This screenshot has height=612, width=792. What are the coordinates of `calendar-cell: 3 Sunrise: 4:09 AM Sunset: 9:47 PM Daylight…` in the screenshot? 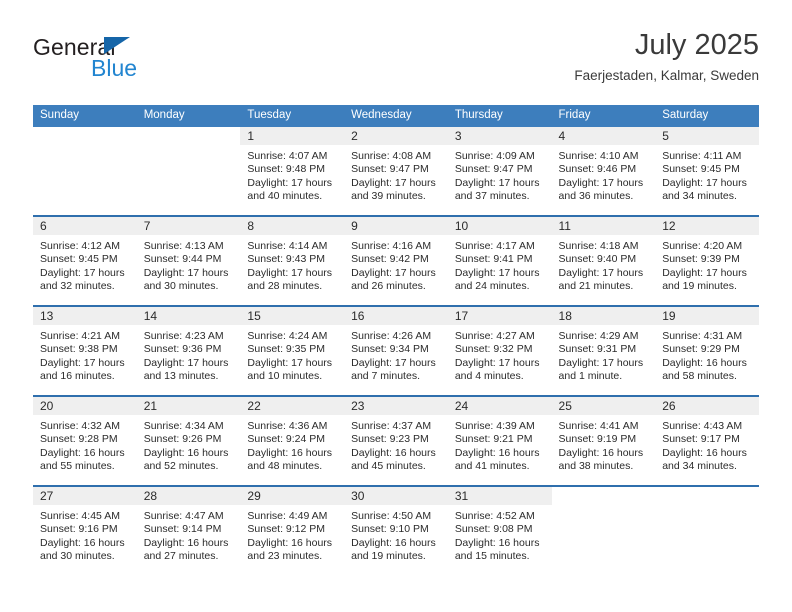 It's located at (499, 171).